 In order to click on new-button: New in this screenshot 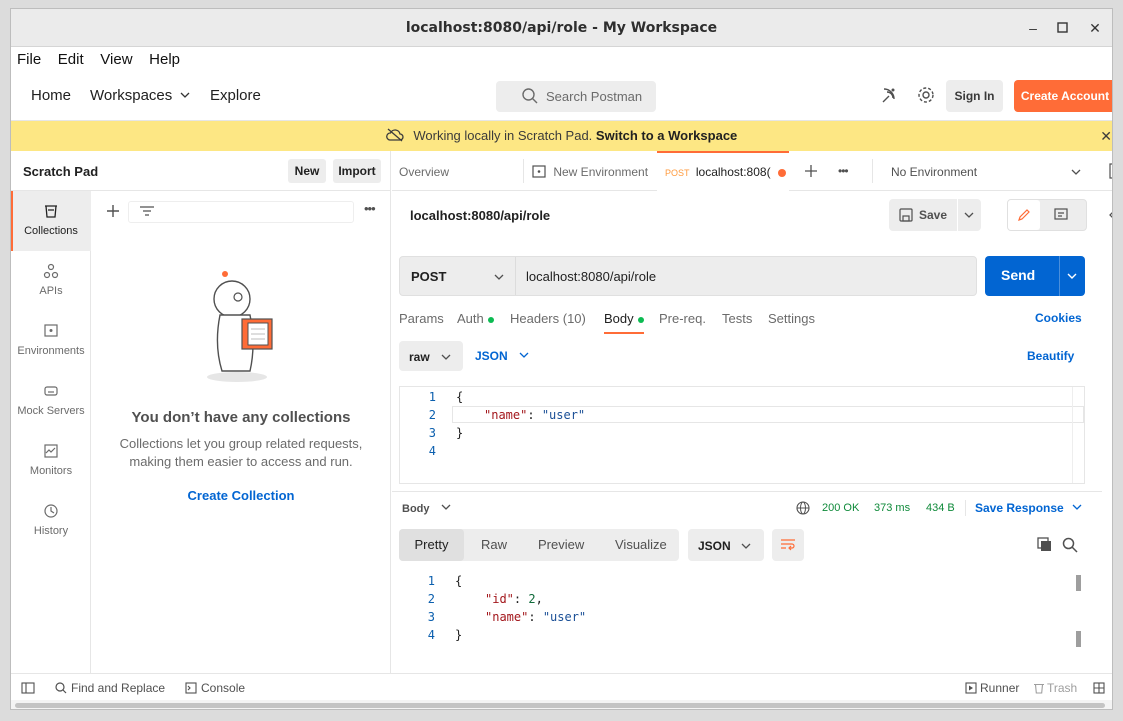, I will do `click(307, 171)`.